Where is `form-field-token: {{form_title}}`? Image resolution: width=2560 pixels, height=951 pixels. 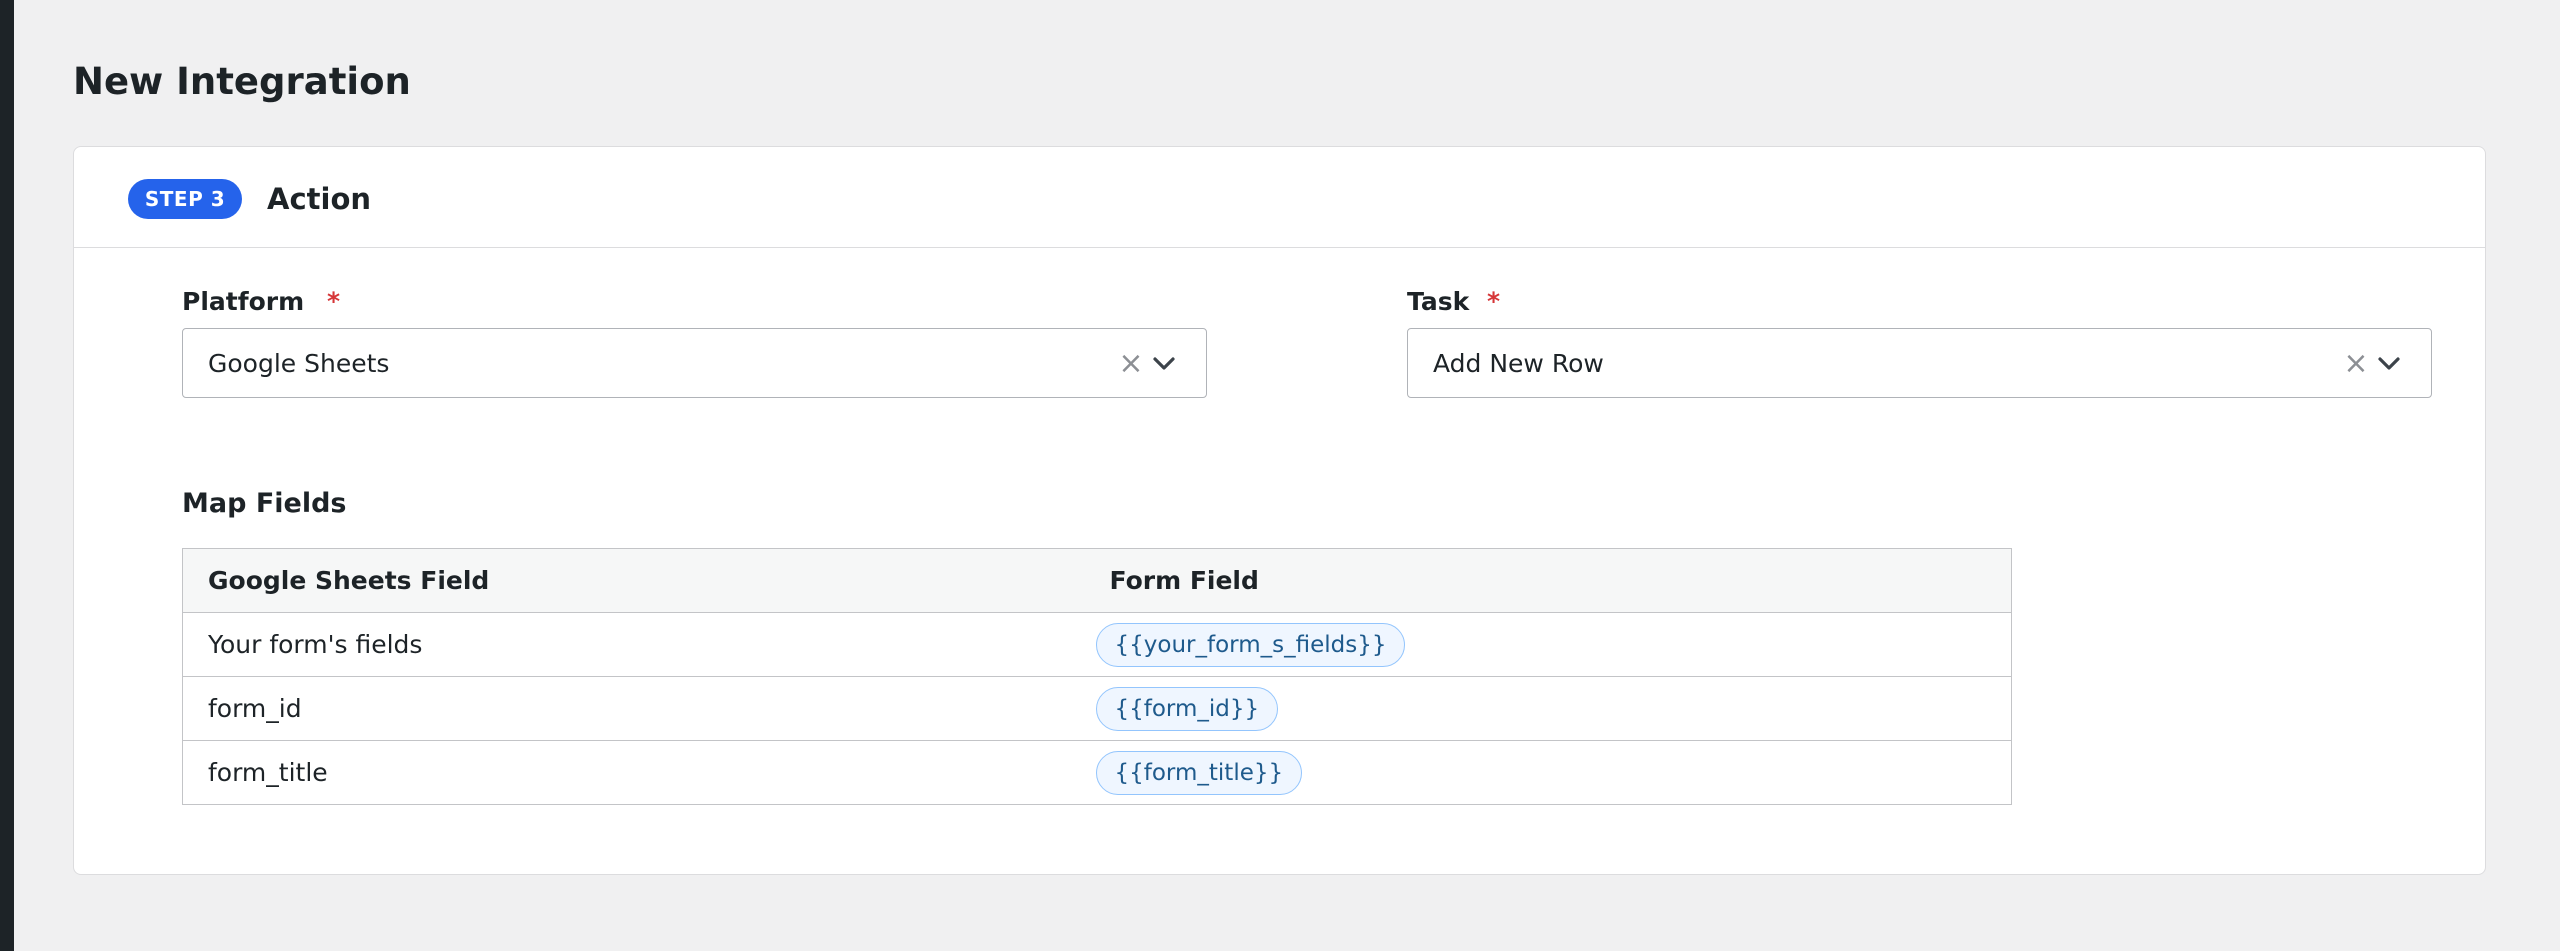 form-field-token: {{form_title}} is located at coordinates (1199, 772).